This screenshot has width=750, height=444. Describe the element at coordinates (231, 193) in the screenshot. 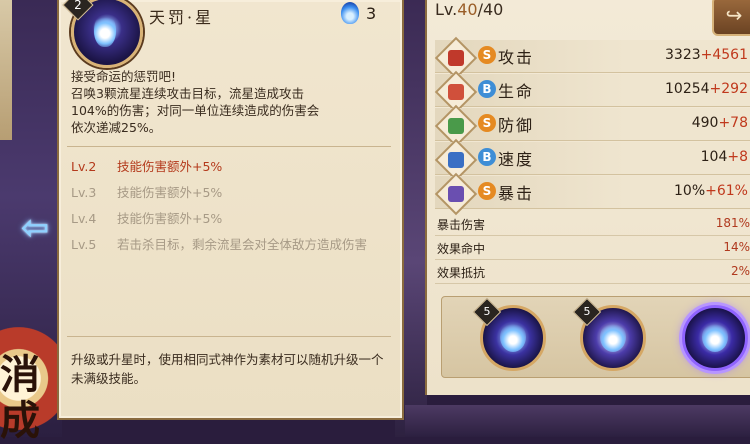

I see `upgrade-row: Lv.3 技能伤害额外+5%` at that location.